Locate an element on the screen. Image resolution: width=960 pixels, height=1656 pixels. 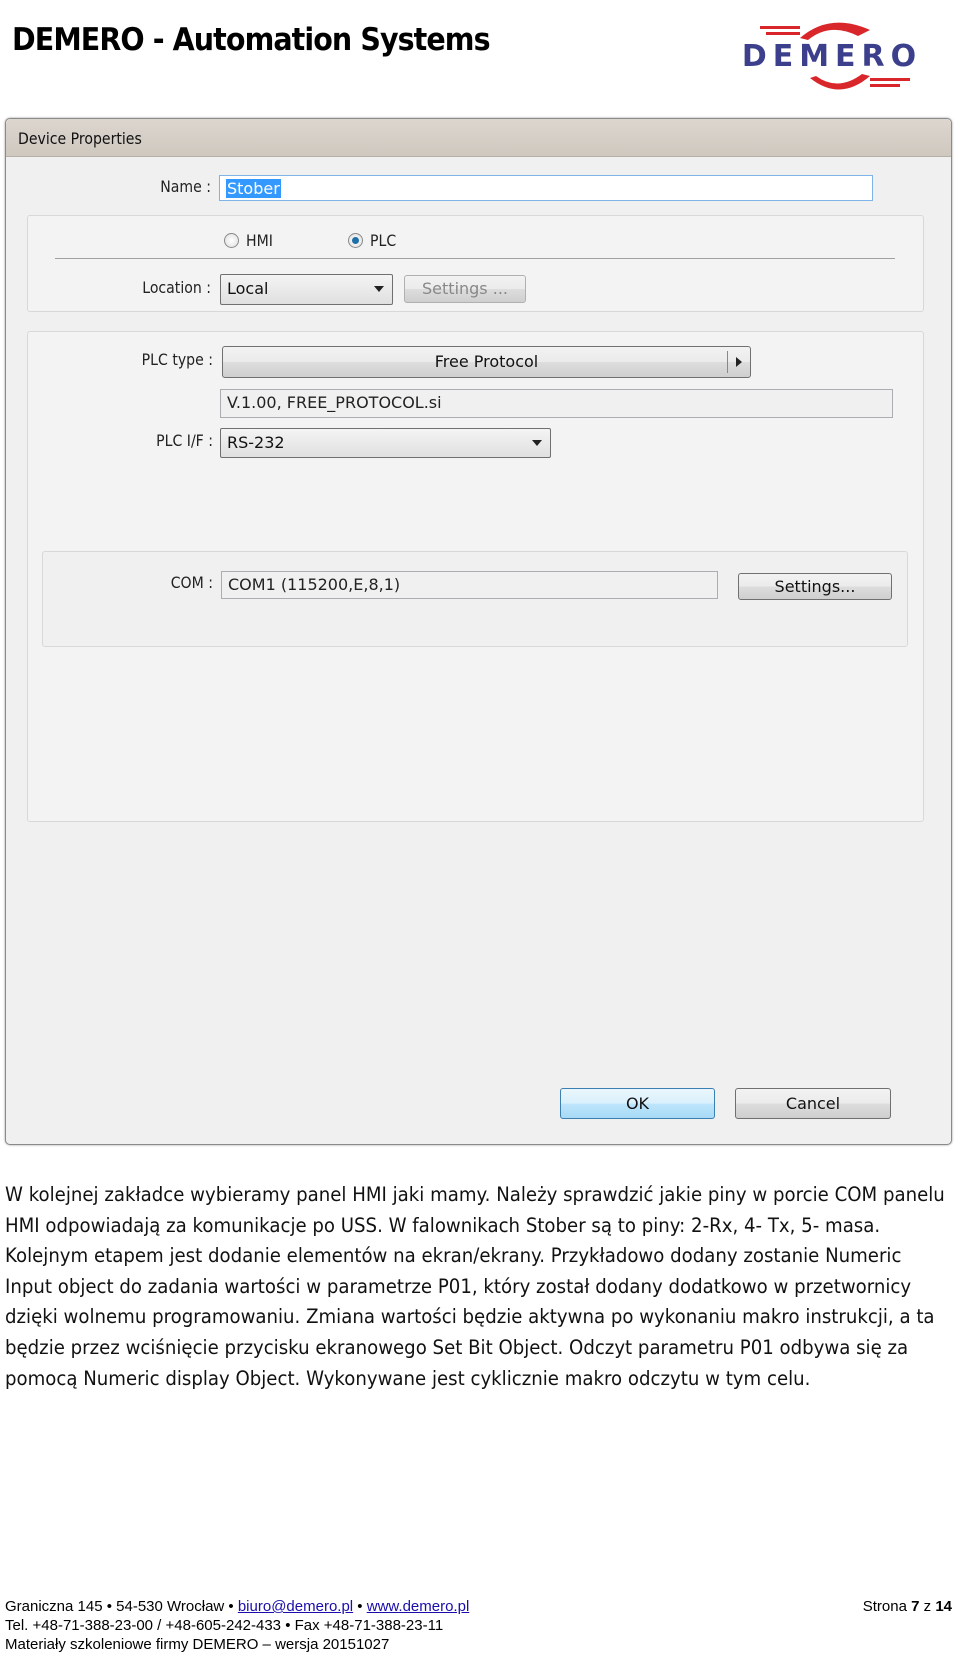
chevron-right-icon is located at coordinates (739, 362).